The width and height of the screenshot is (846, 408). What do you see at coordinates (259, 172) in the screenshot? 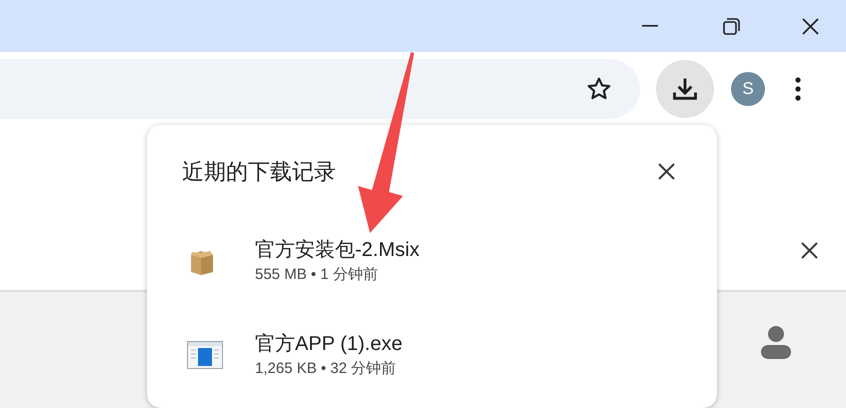
I see `panel-title: 近期的下载记录` at bounding box center [259, 172].